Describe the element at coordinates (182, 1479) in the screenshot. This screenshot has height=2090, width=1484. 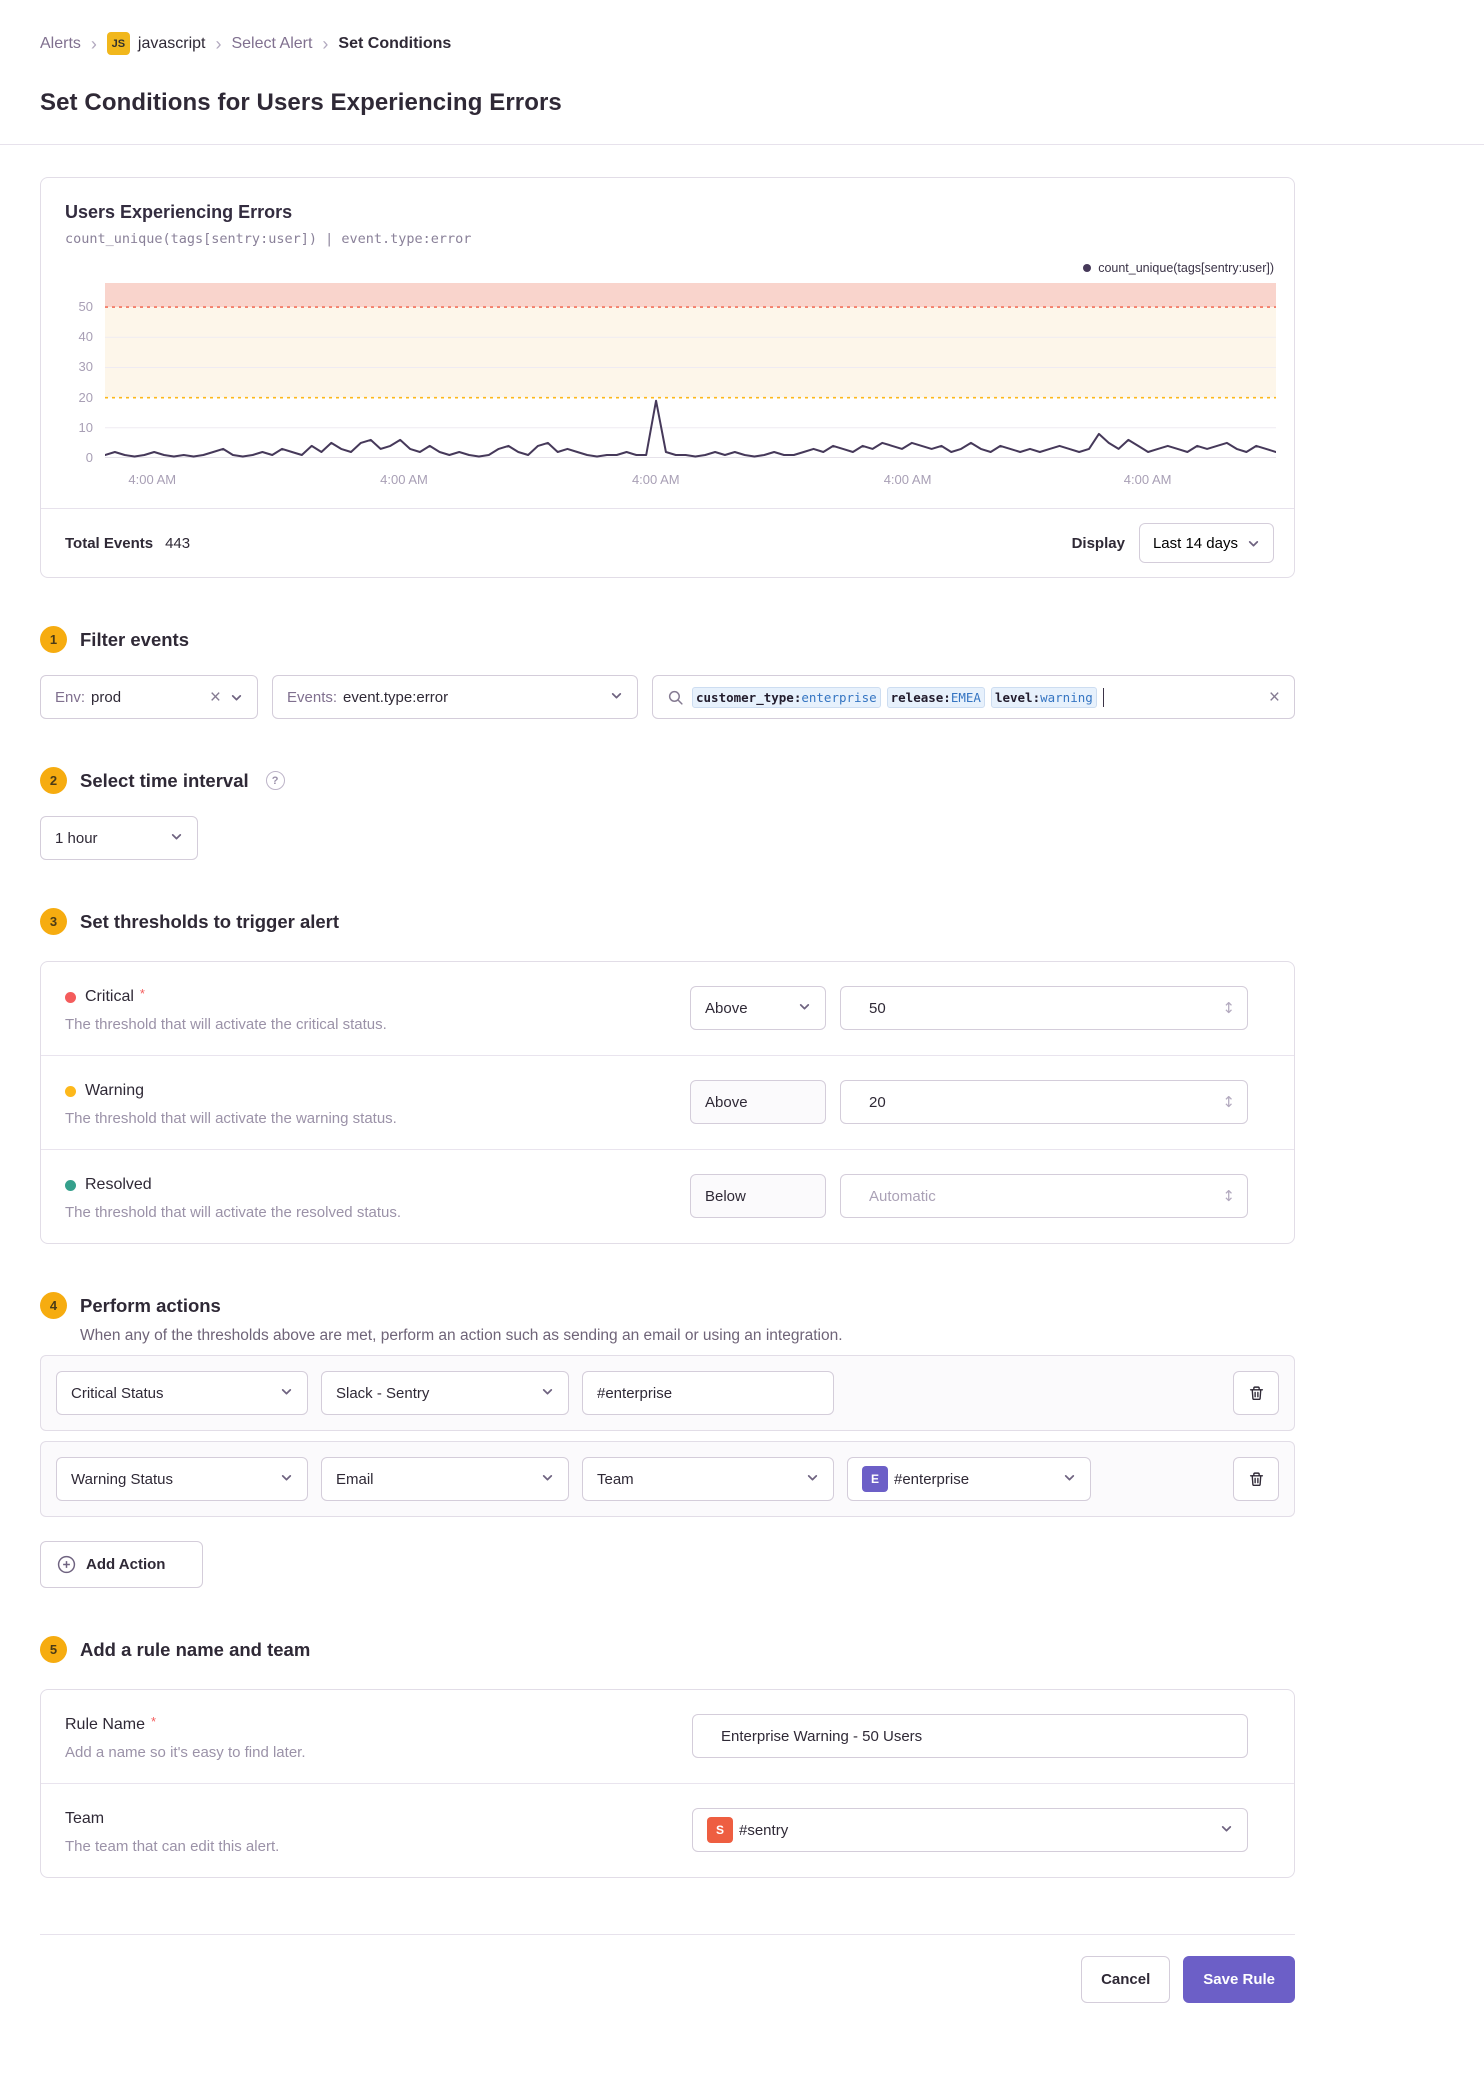
I see `action-trigger-select: Warning Status` at that location.